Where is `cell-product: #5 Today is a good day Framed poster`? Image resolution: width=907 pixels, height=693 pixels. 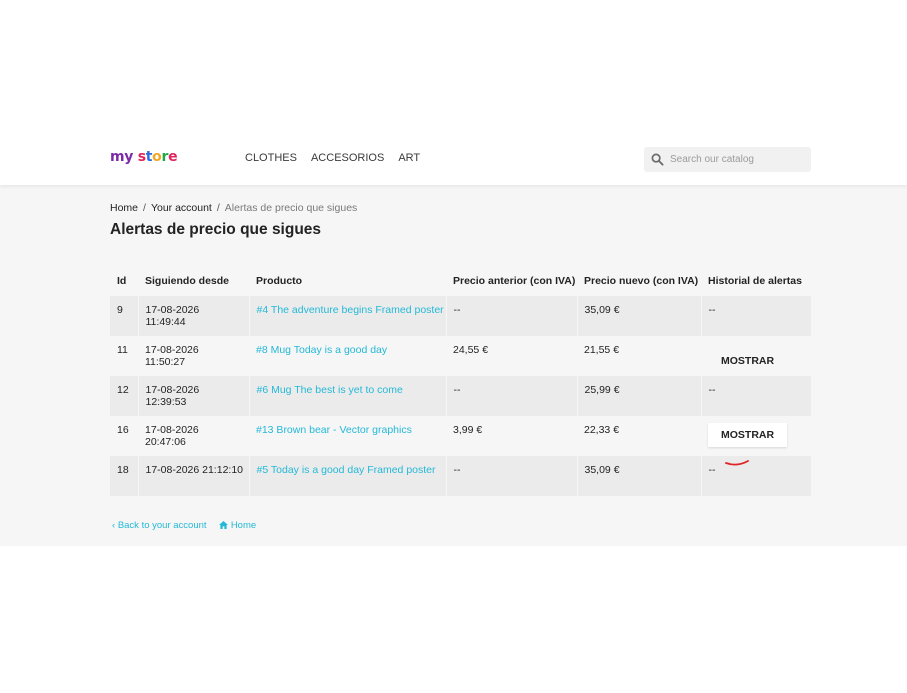 cell-product: #5 Today is a good day Framed poster is located at coordinates (347, 476).